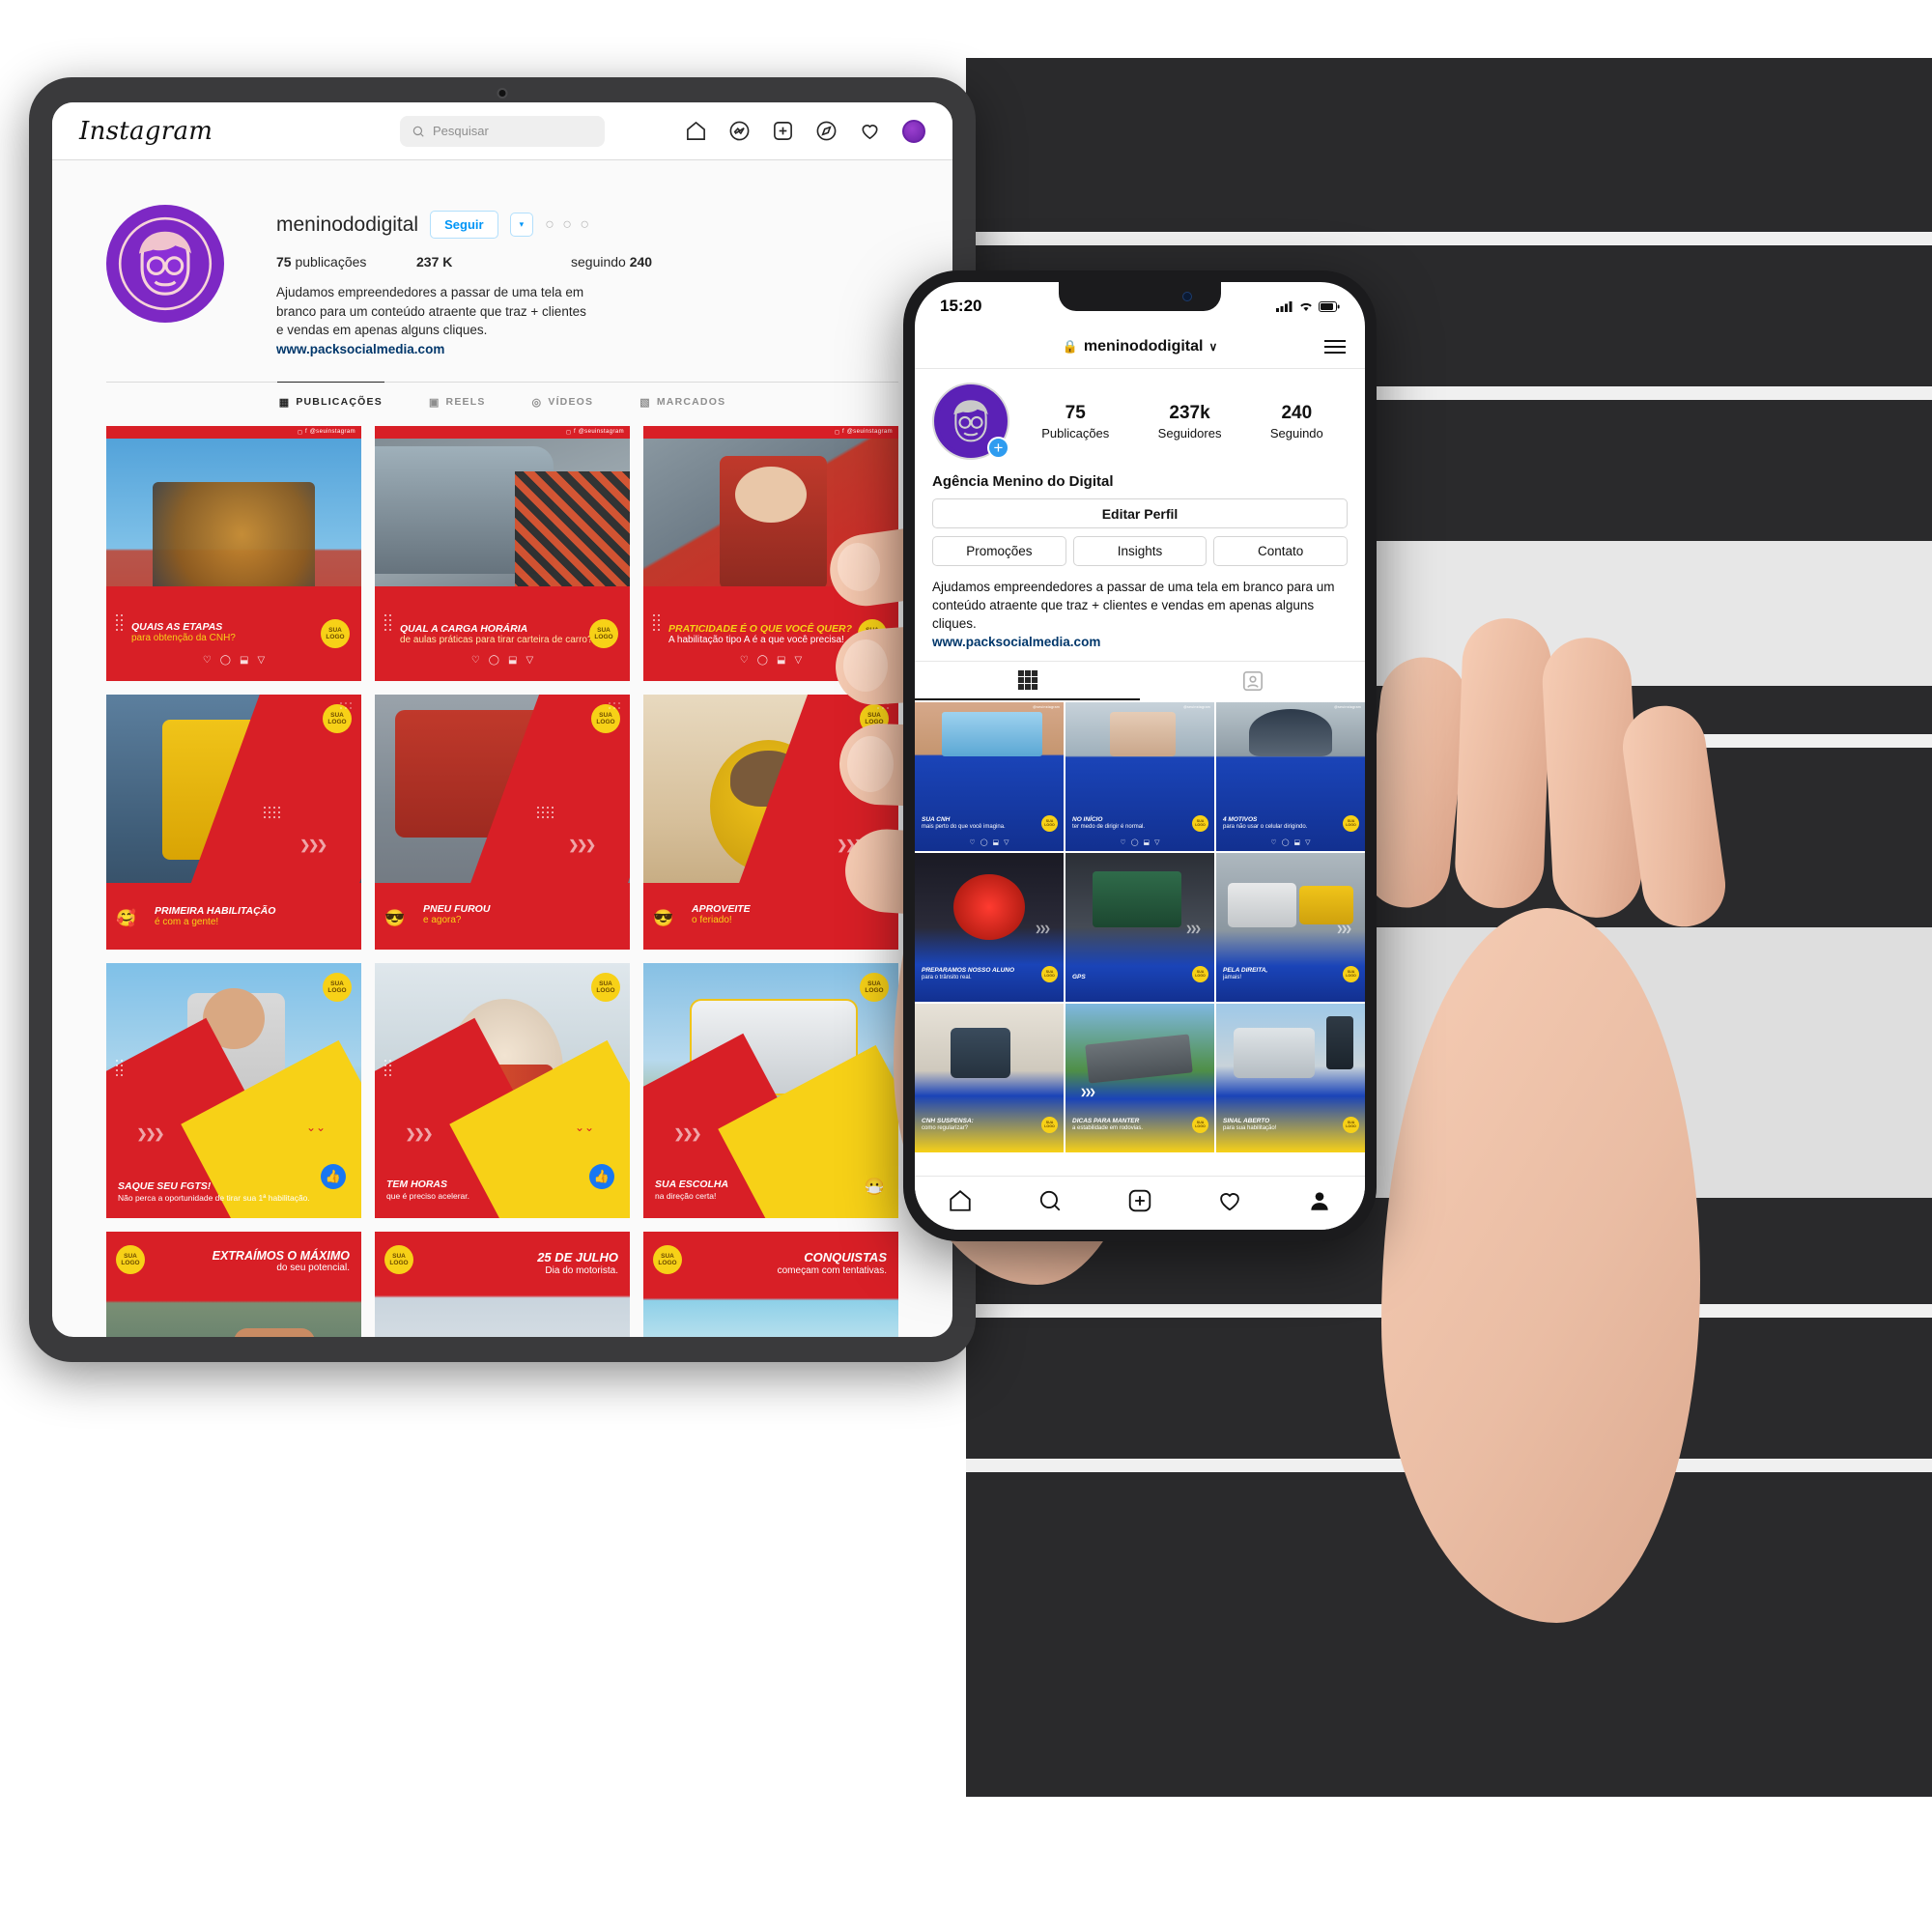  What do you see at coordinates (805, 131) in the screenshot?
I see `instagram-nav` at bounding box center [805, 131].